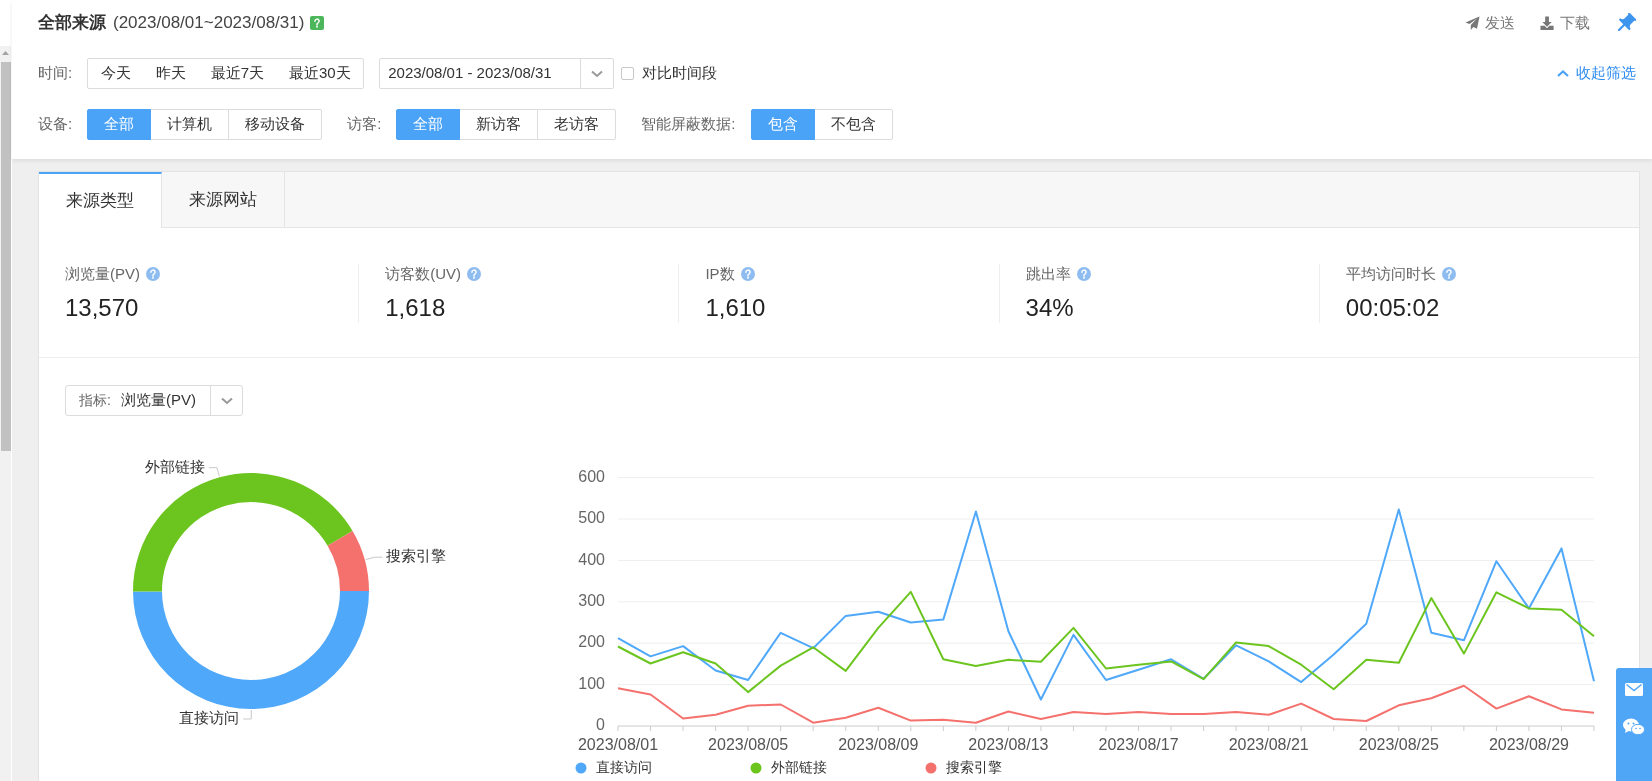 This screenshot has width=1652, height=781. I want to click on download-icon, so click(1547, 23).